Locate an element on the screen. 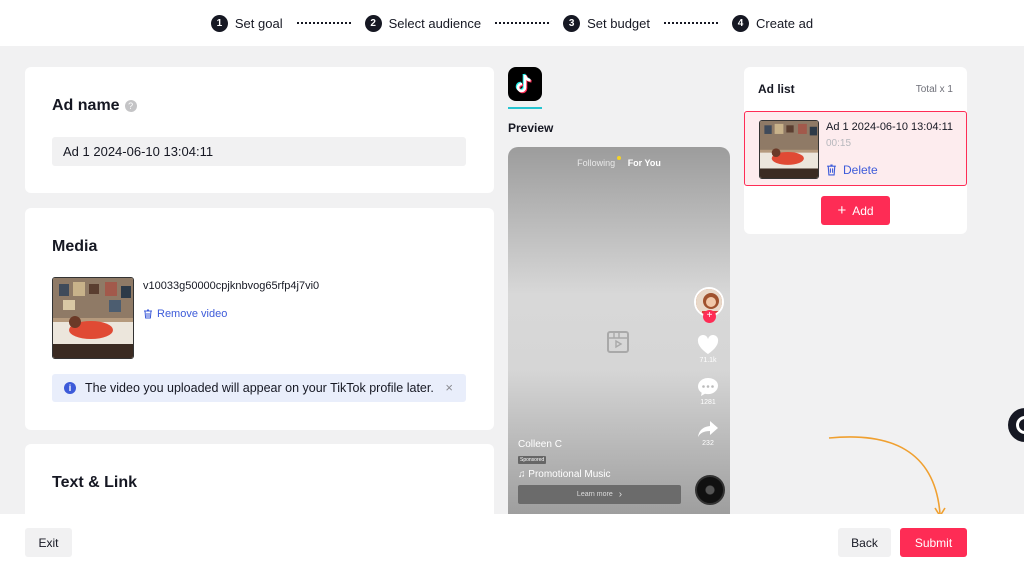 The image size is (1024, 571). ad-name-card: Ad name? Ad 1 2024-06-10 13:04:11 is located at coordinates (259, 130).